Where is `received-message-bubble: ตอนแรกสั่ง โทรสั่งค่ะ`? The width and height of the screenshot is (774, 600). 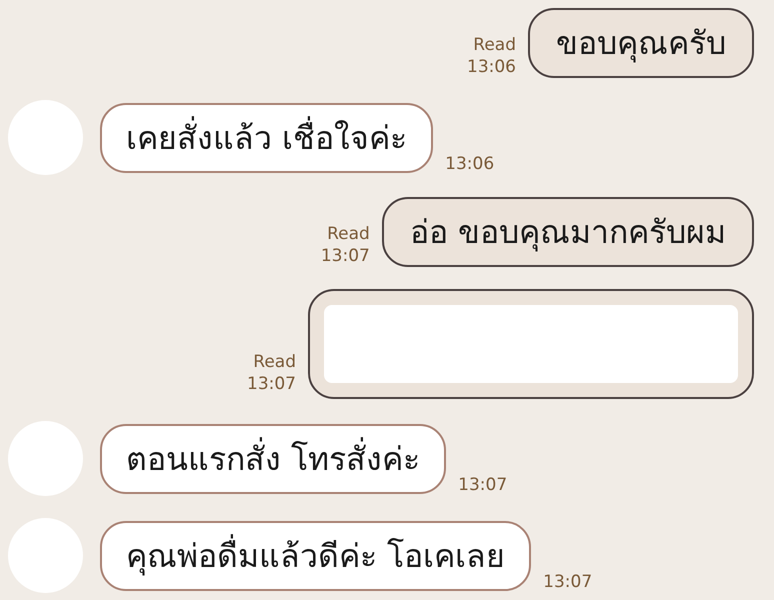 received-message-bubble: ตอนแรกสั่ง โทรสั่งค่ะ is located at coordinates (273, 459).